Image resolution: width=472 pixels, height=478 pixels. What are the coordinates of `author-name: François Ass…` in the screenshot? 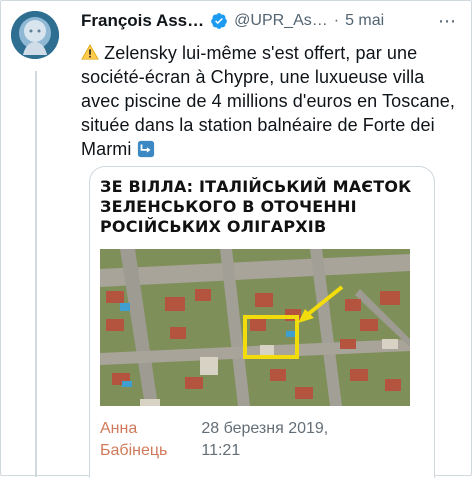 It's located at (142, 21).